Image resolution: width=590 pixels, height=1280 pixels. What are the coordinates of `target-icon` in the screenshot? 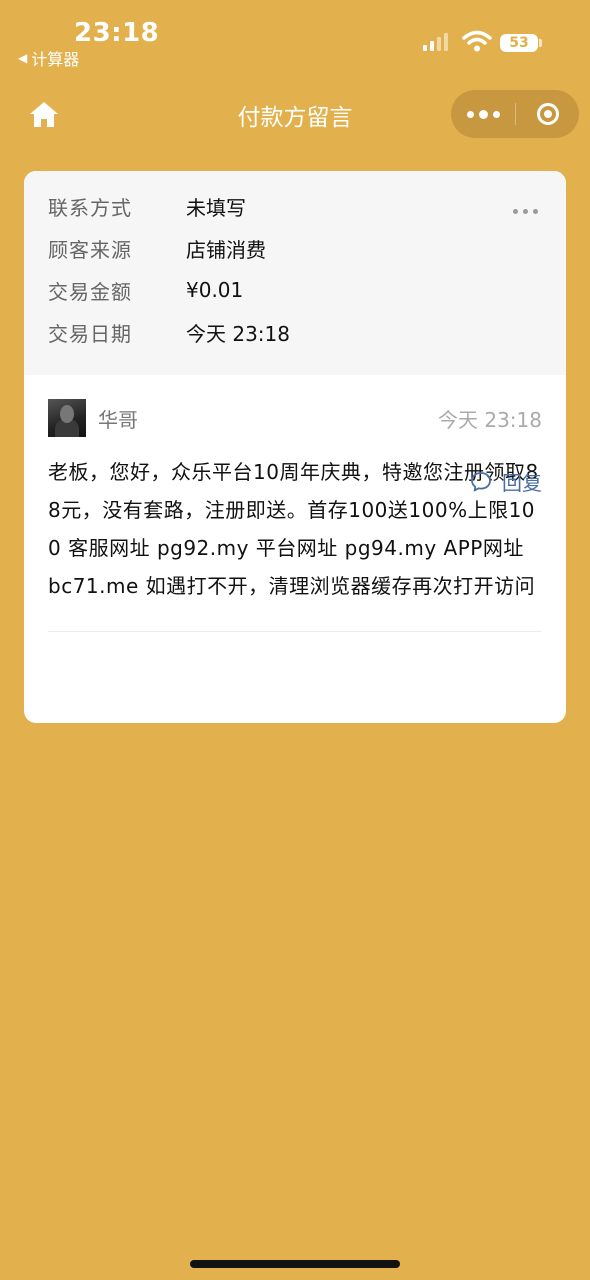 It's located at (547, 114).